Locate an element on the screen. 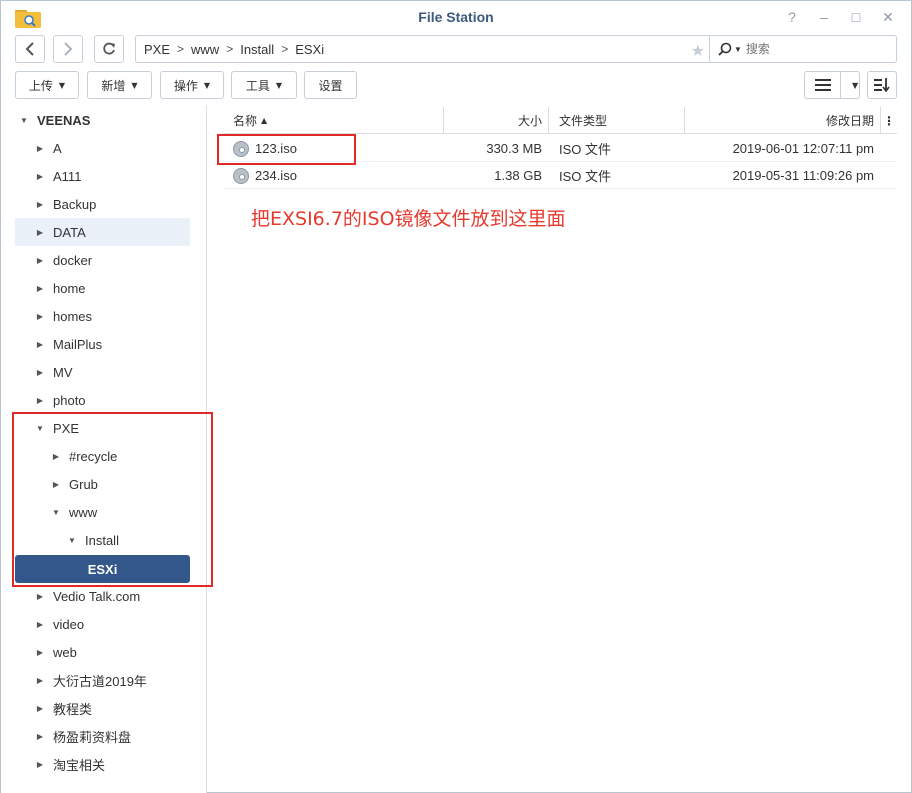  star-icon: ★ is located at coordinates (698, 51).